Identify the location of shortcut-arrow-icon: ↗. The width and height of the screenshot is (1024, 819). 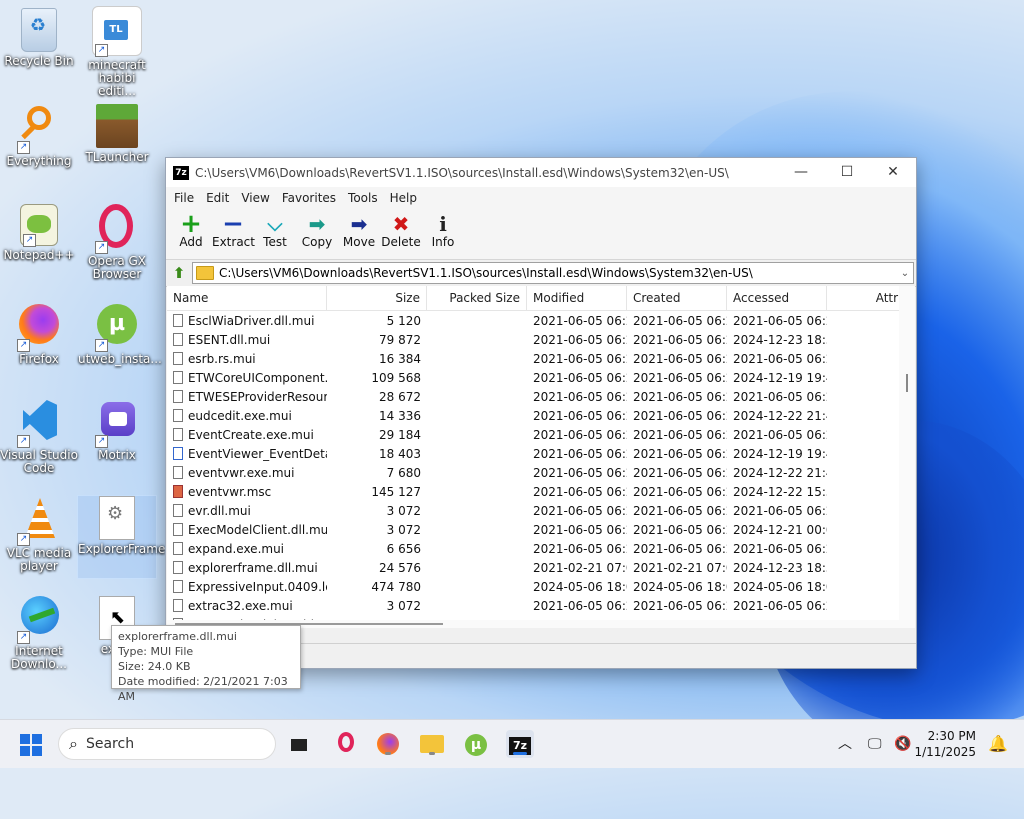
(23, 345).